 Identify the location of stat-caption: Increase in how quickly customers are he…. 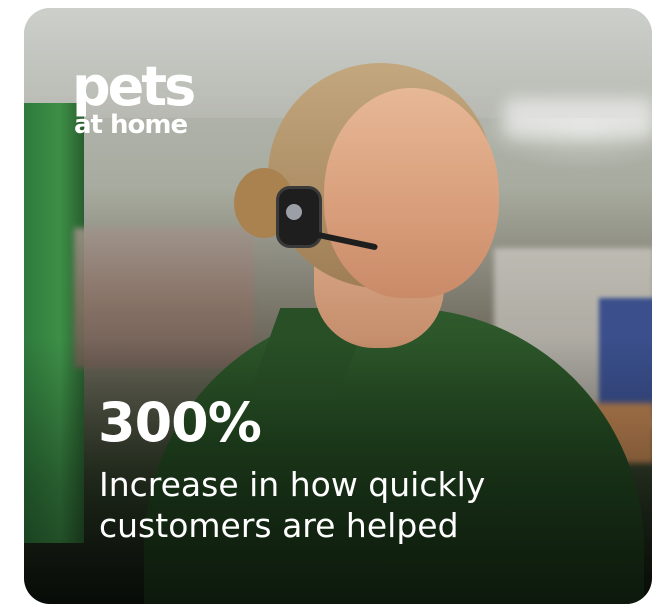
(292, 505).